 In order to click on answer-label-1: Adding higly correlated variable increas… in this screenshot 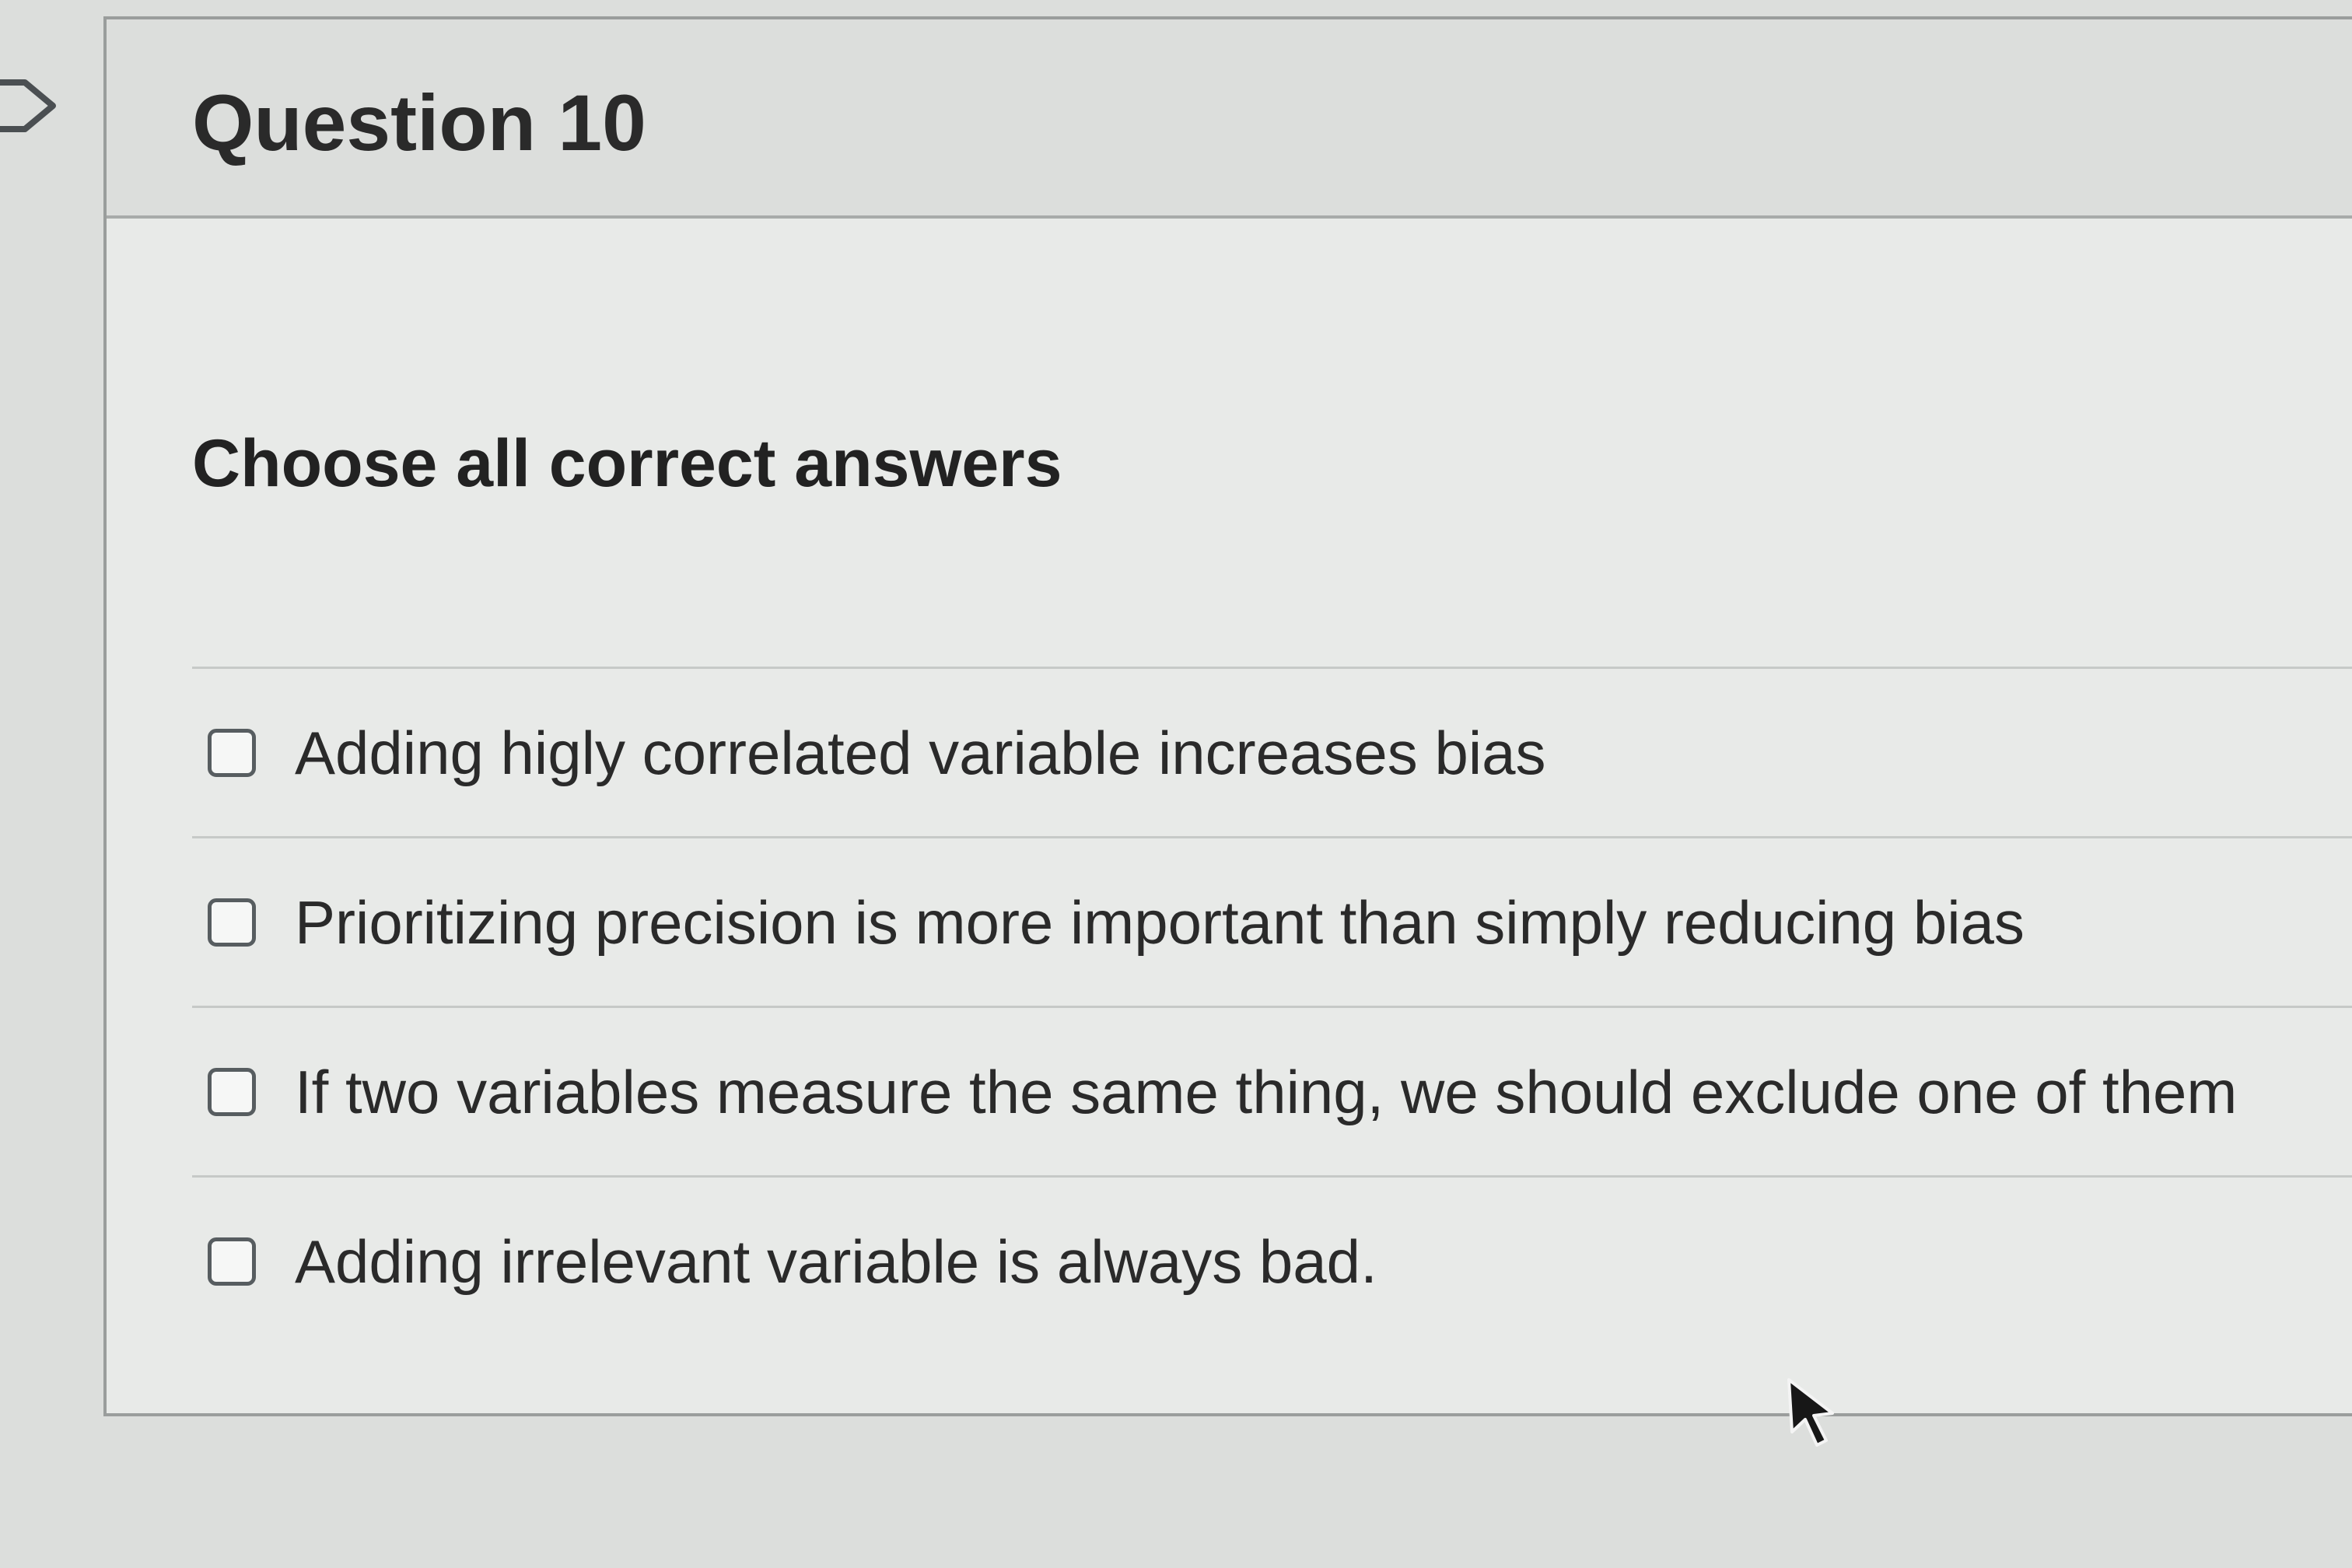, I will do `click(920, 753)`.